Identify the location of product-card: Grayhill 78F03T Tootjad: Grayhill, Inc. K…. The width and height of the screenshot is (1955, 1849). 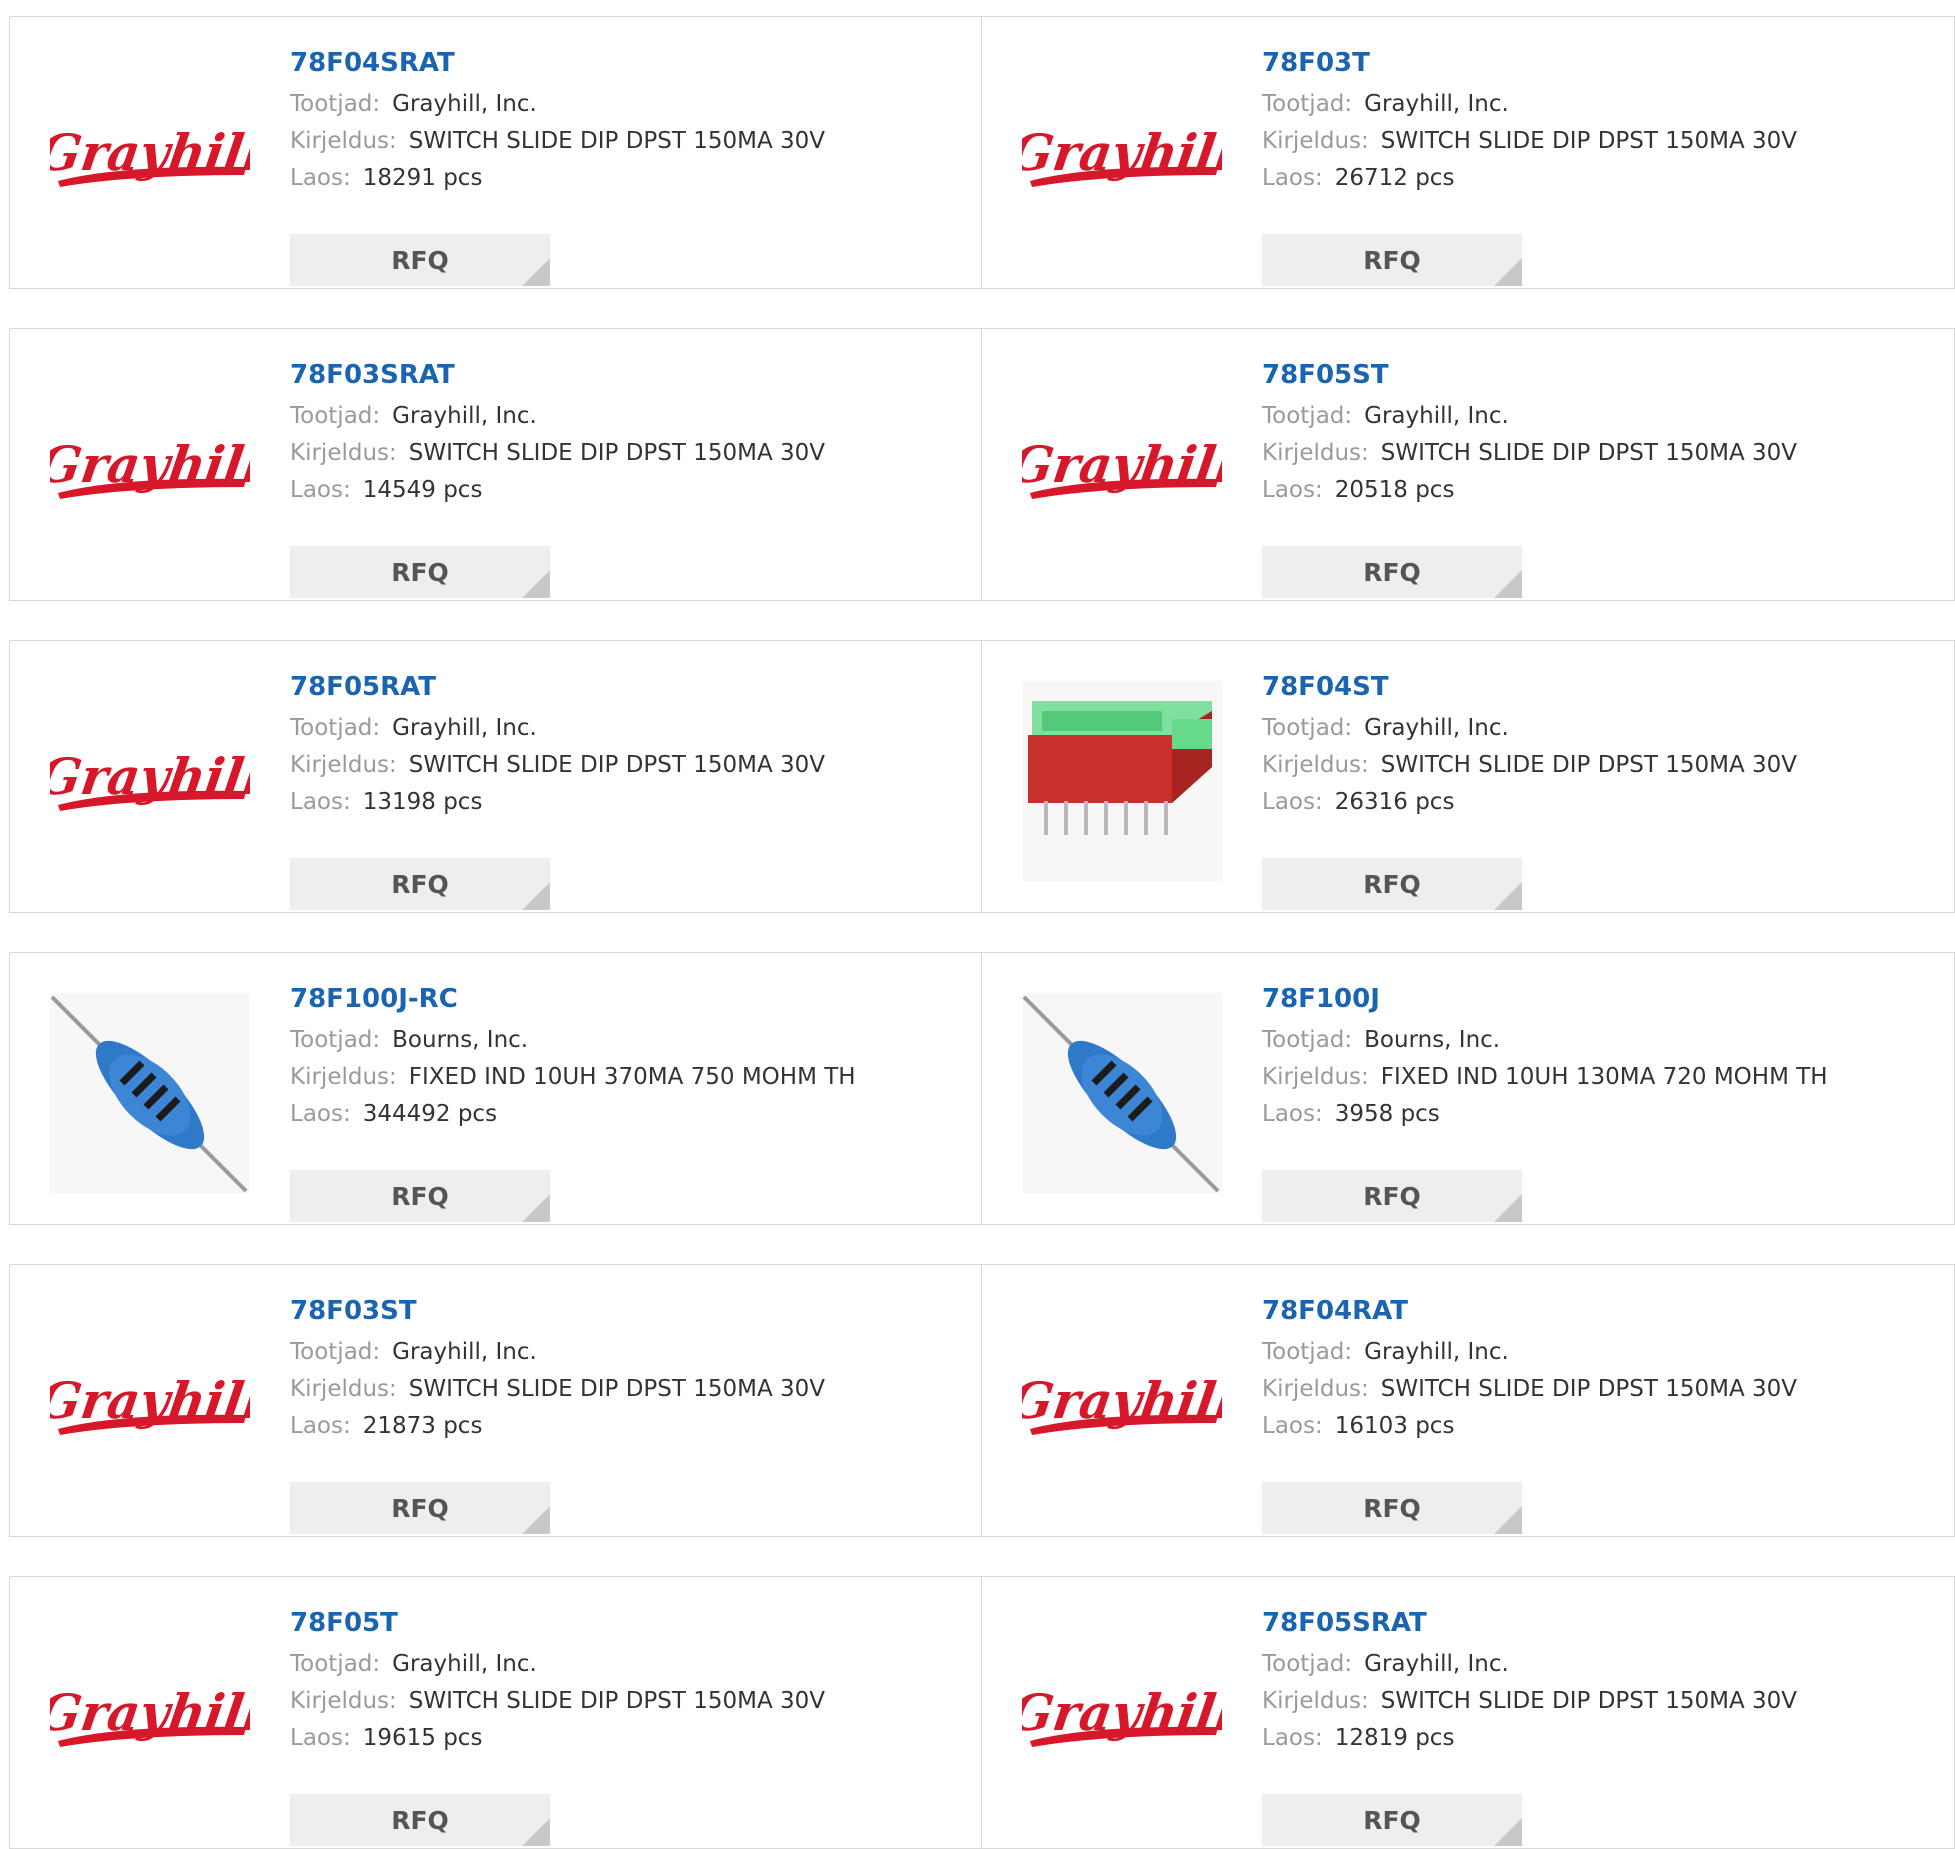
(1468, 152).